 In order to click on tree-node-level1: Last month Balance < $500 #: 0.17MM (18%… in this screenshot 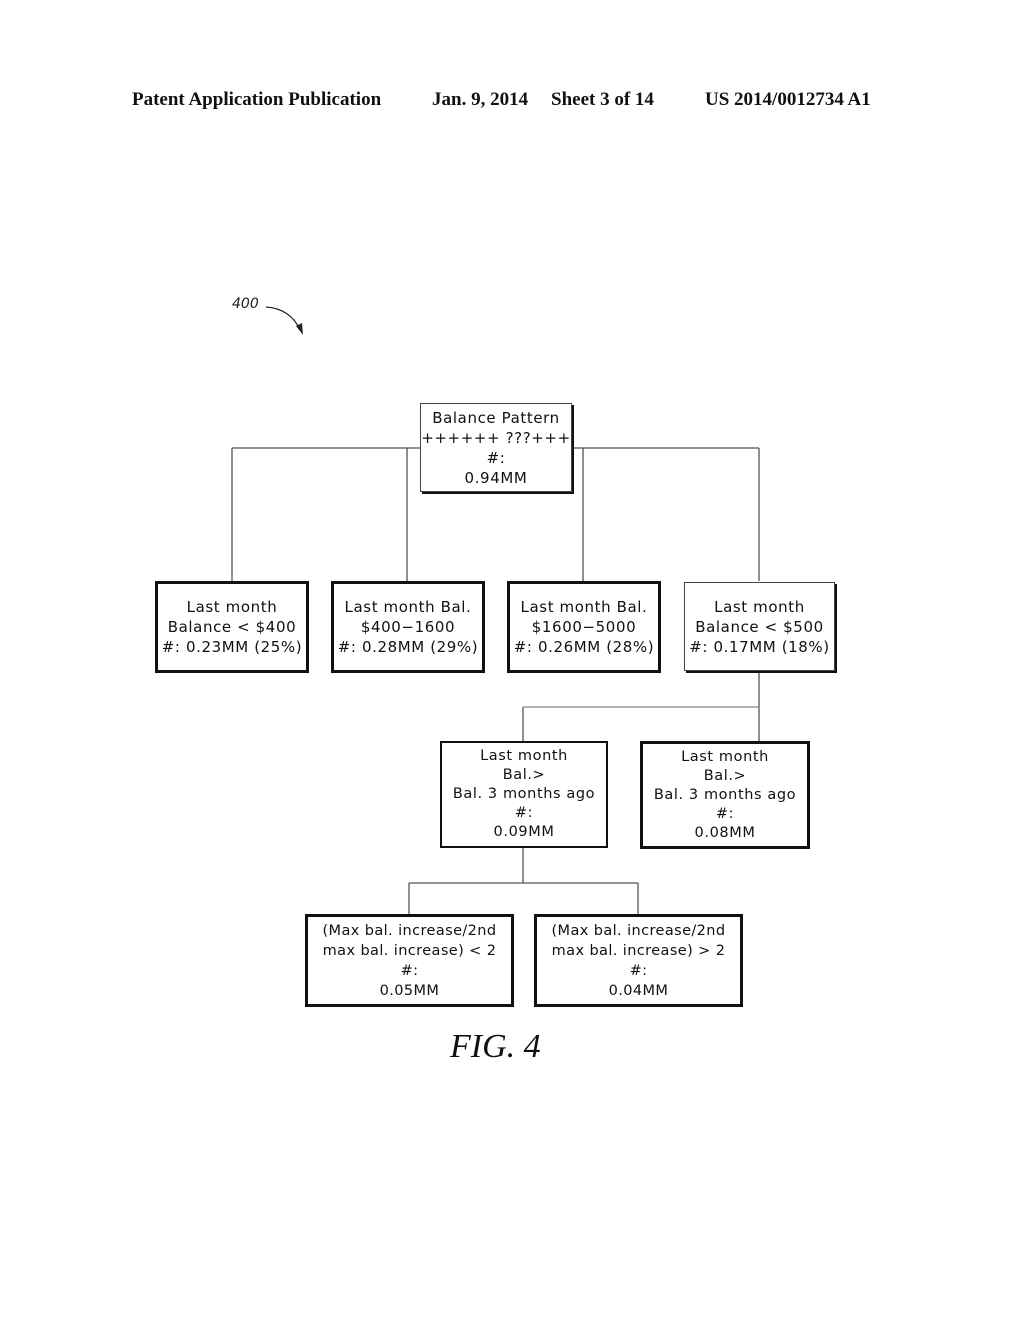, I will do `click(759, 626)`.